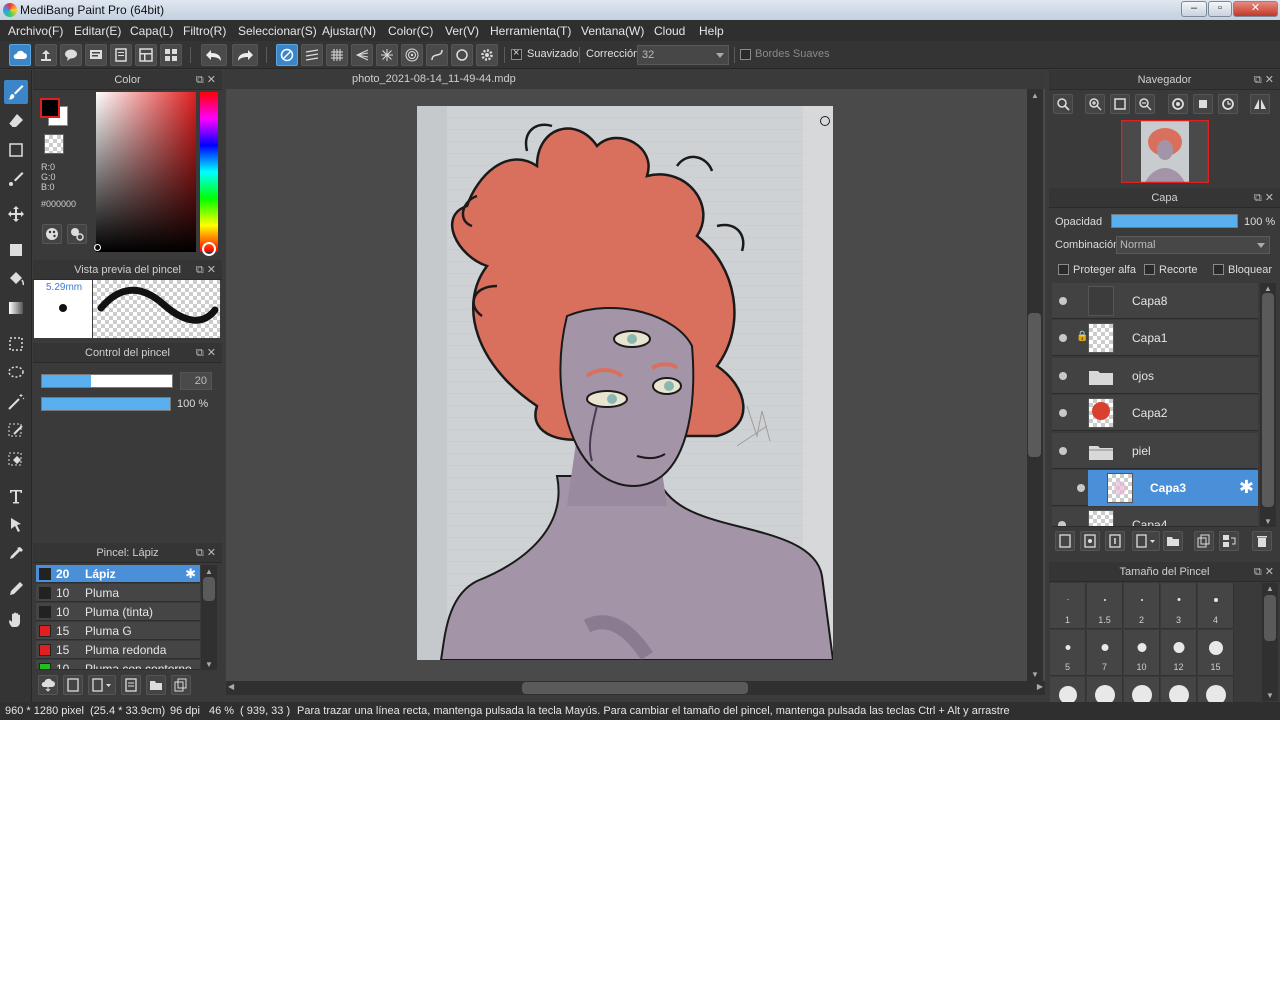  Describe the element at coordinates (1178, 104) in the screenshot. I see `rotate-left-button` at that location.